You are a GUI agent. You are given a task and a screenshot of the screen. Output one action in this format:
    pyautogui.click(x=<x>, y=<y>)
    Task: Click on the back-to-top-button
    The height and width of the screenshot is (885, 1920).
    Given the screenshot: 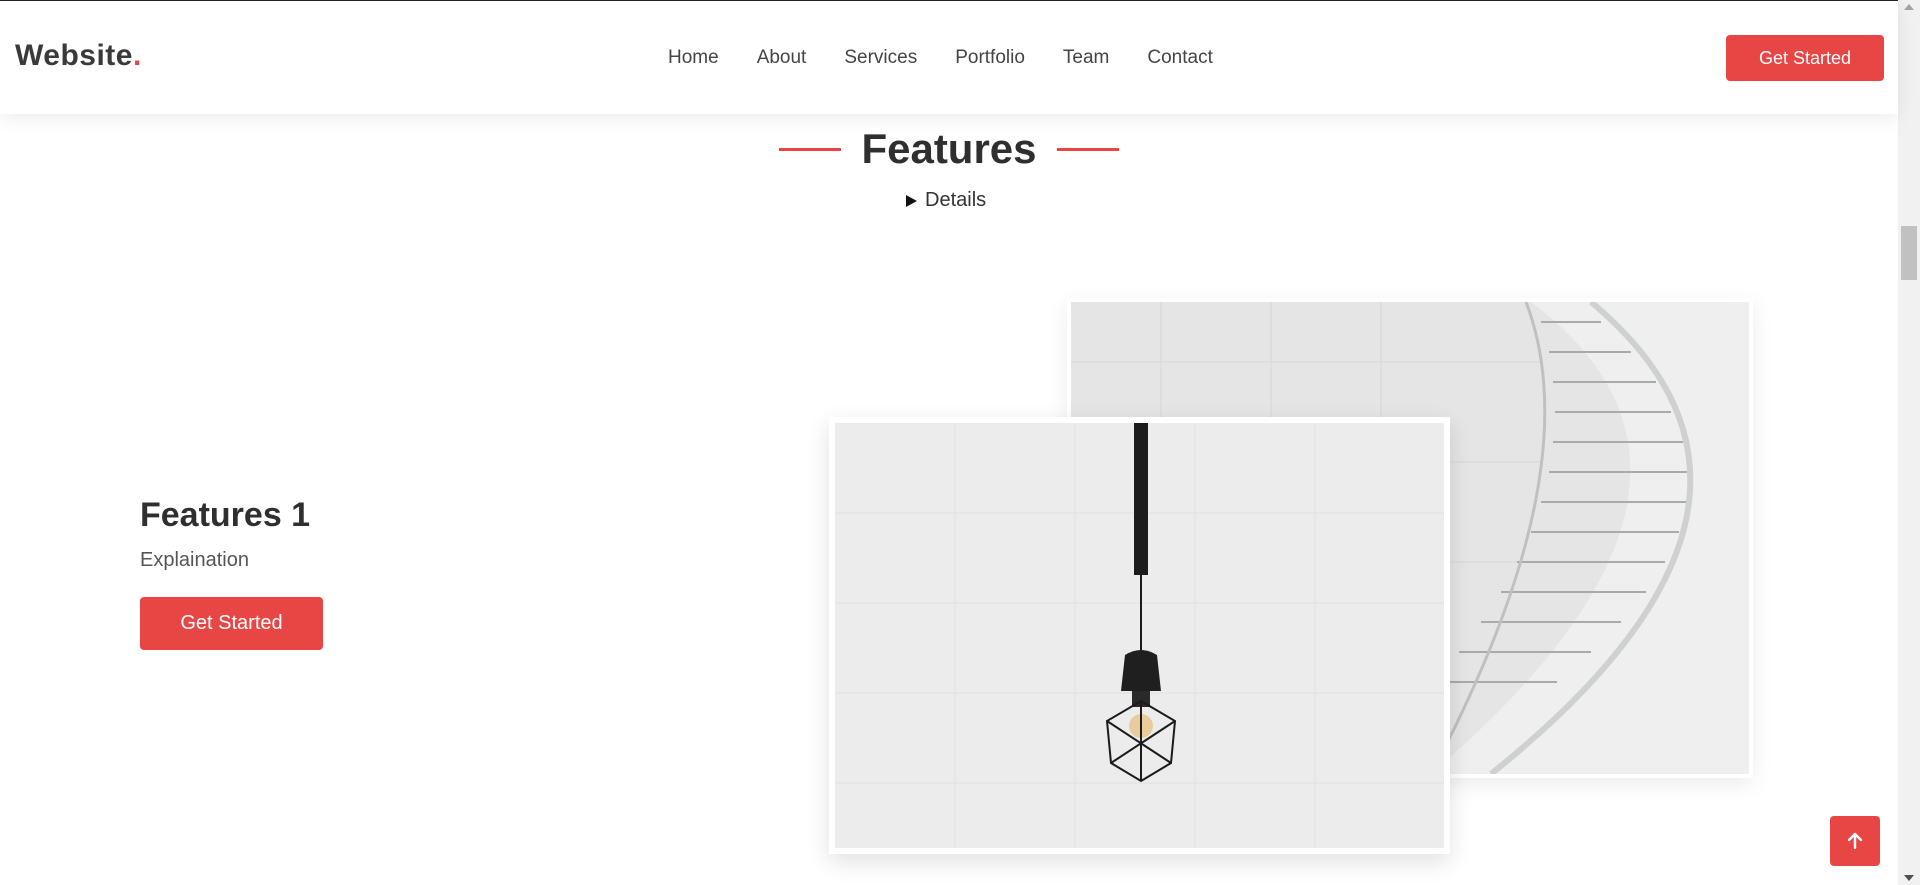 What is the action you would take?
    pyautogui.click(x=1855, y=841)
    